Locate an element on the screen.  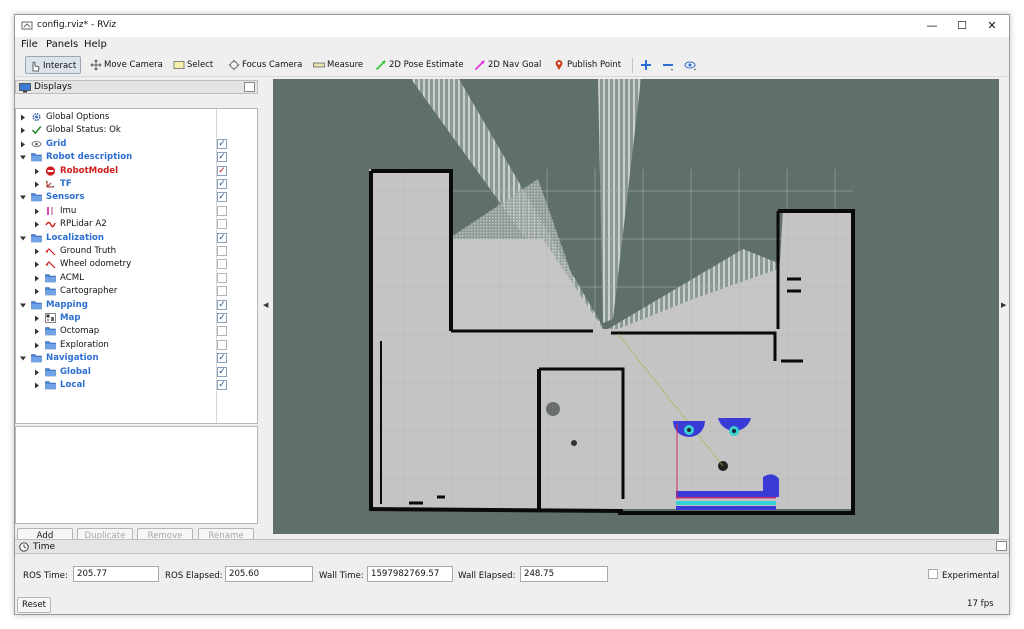
display-item-global: Global ✓ is located at coordinates (136, 372).